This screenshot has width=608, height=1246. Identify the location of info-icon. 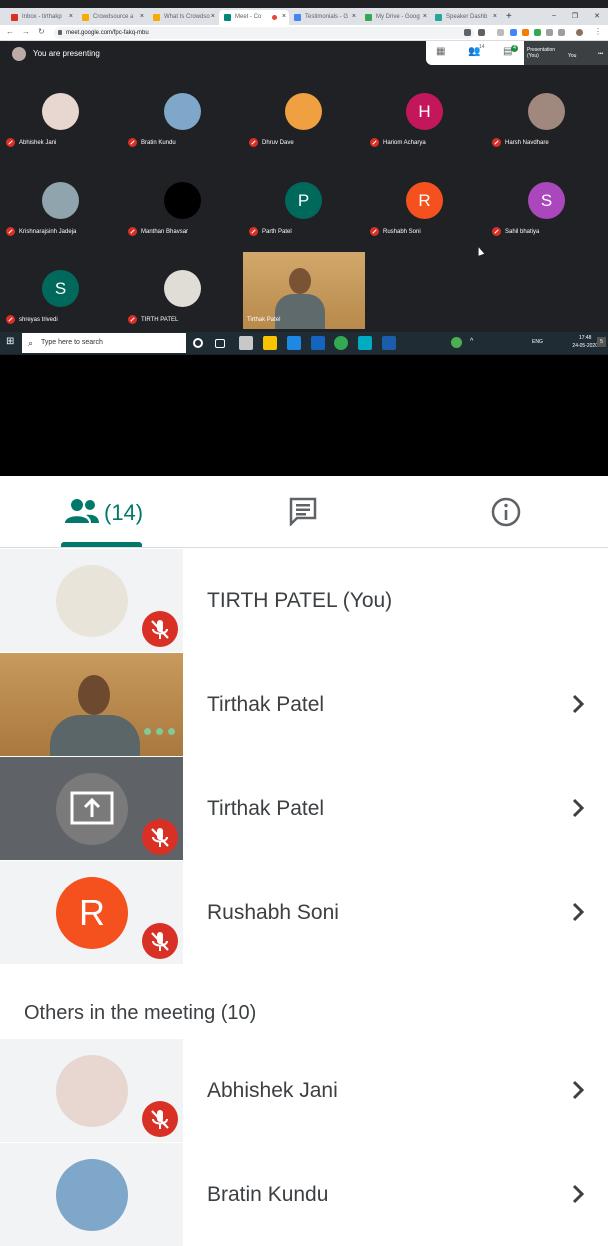
(506, 512).